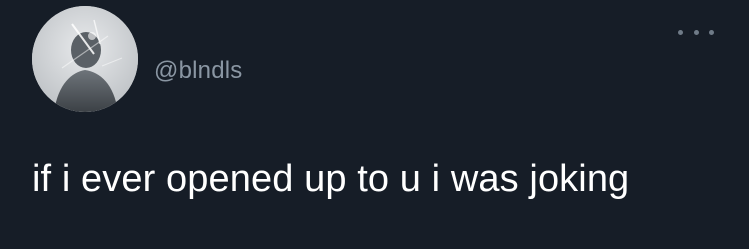  What do you see at coordinates (198, 71) in the screenshot?
I see `user-handle: @blndls` at bounding box center [198, 71].